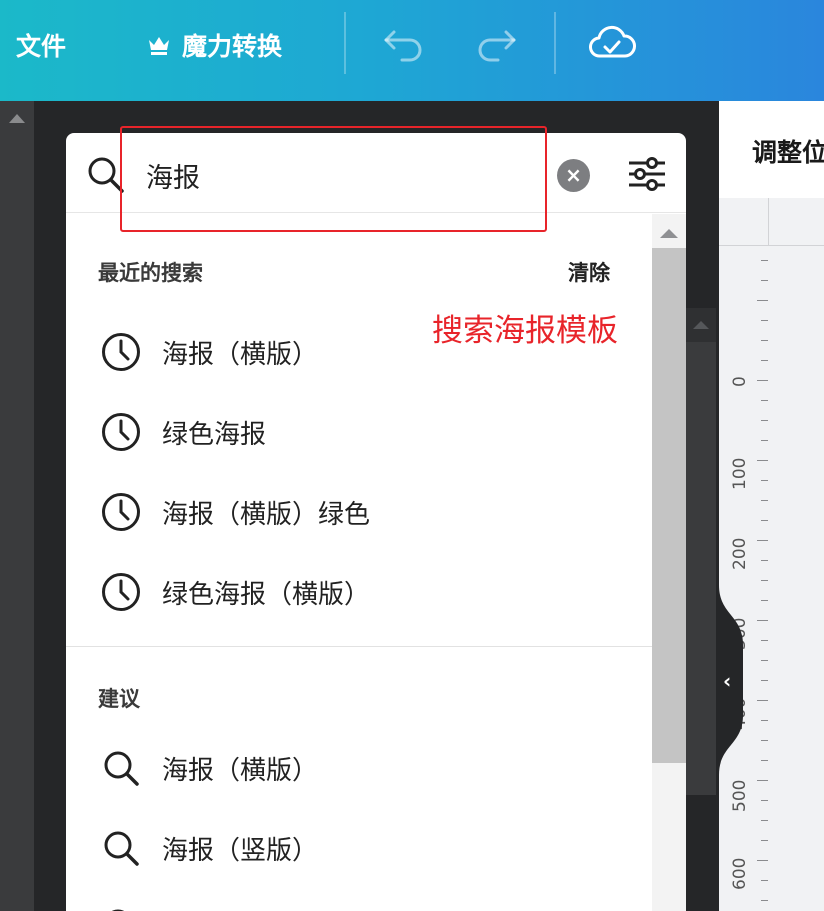 The image size is (824, 911). Describe the element at coordinates (350, 768) in the screenshot. I see `suggestion-item: 海报（横版）` at that location.